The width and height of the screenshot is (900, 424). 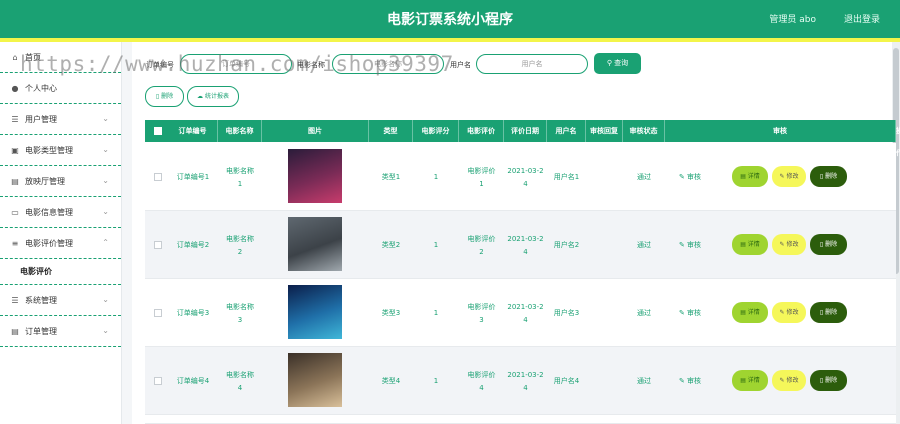 I want to click on briefcase-icon: ▣, so click(x=15, y=150).